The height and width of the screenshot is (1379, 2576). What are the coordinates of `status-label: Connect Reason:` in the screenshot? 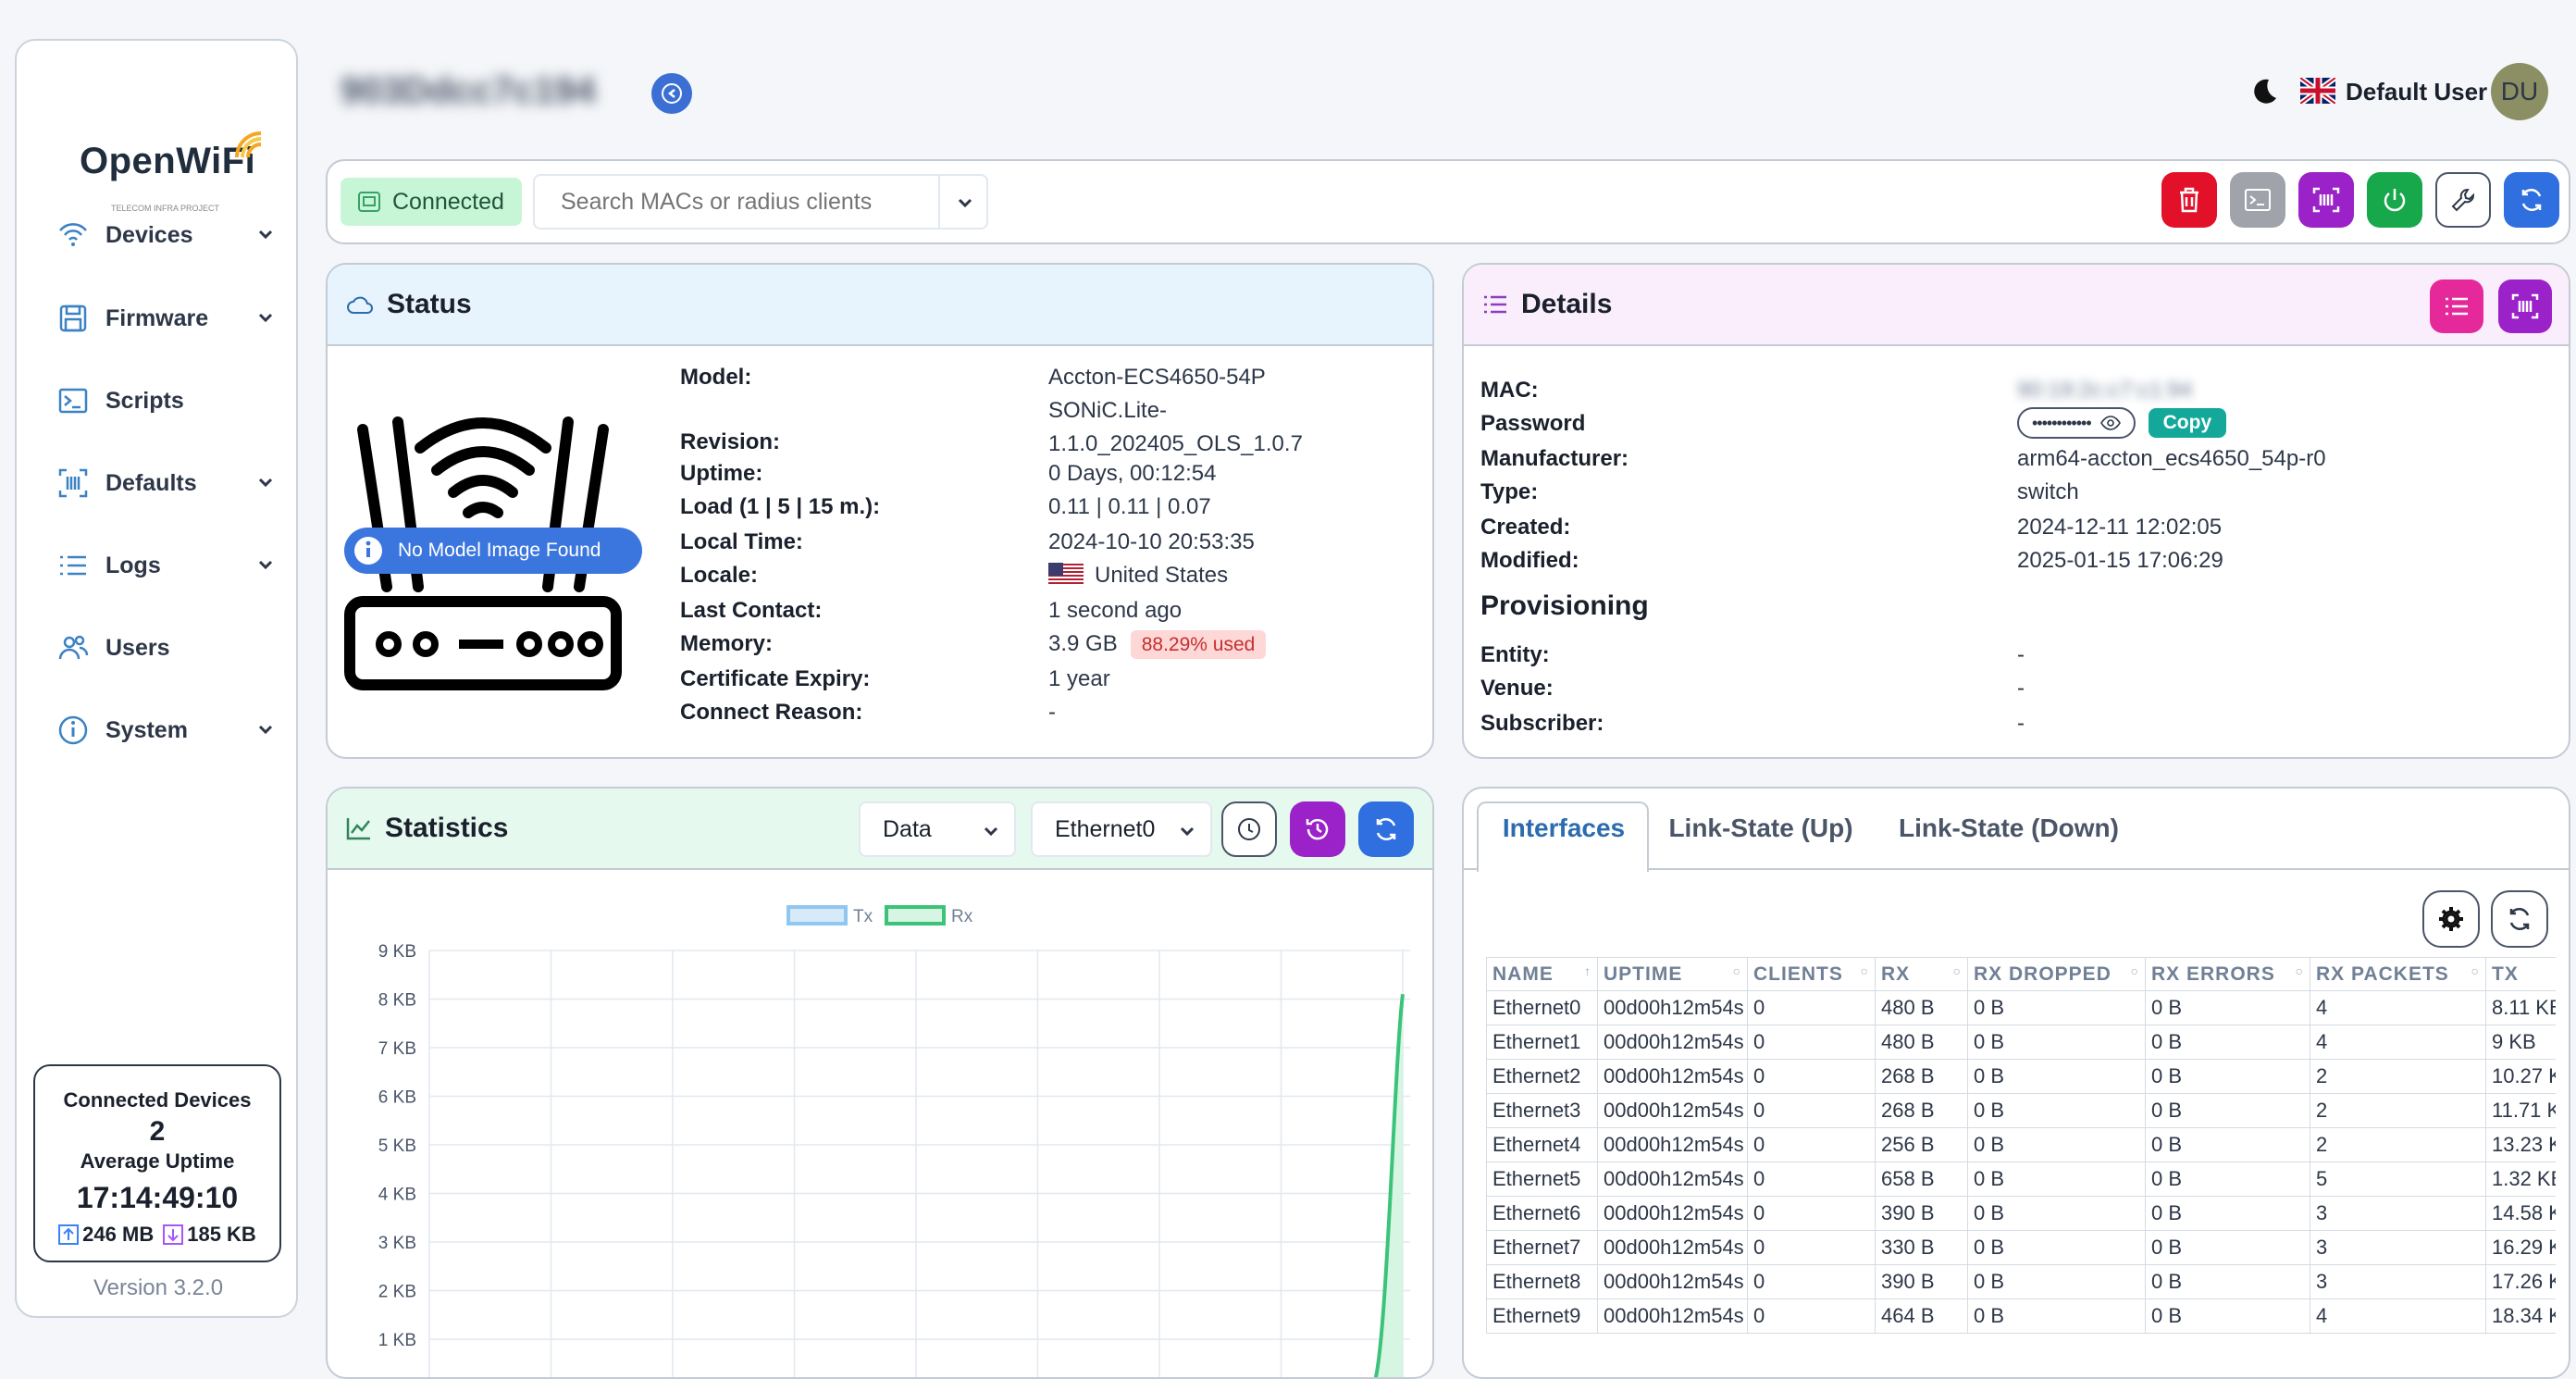 It's located at (771, 713).